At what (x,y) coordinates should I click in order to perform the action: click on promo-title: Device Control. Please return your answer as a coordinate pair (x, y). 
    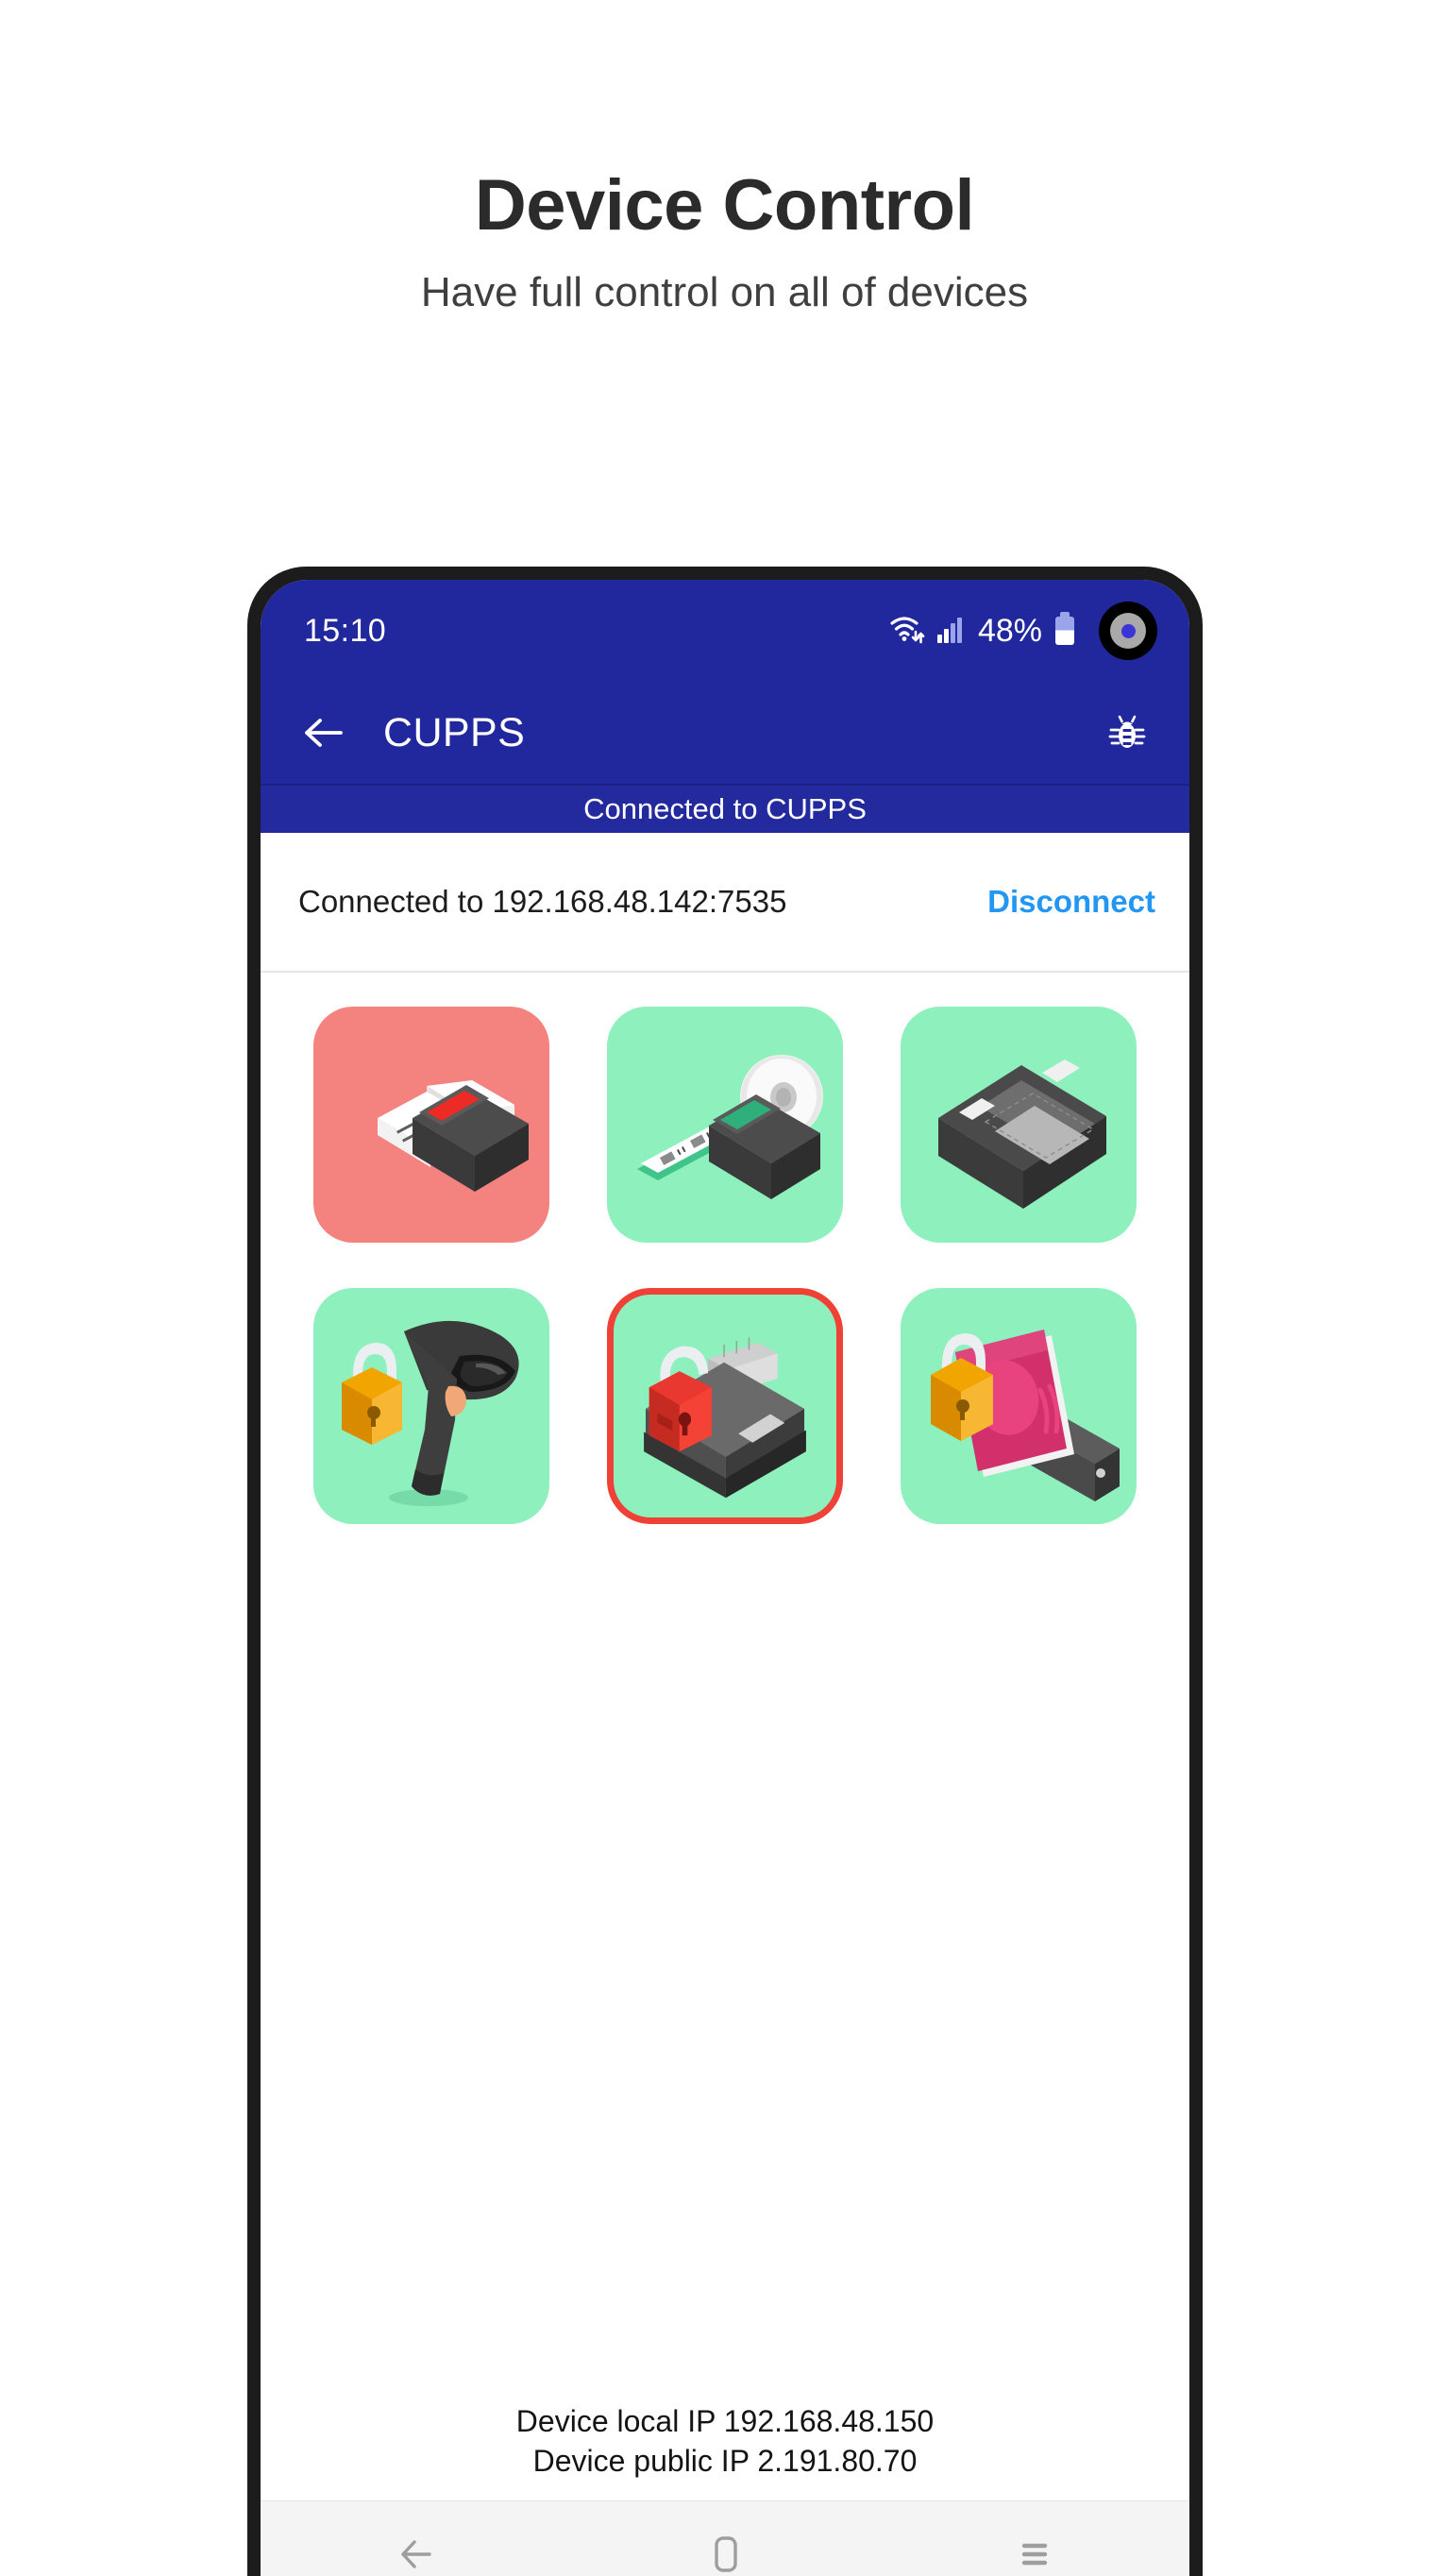
    Looking at the image, I should click on (724, 205).